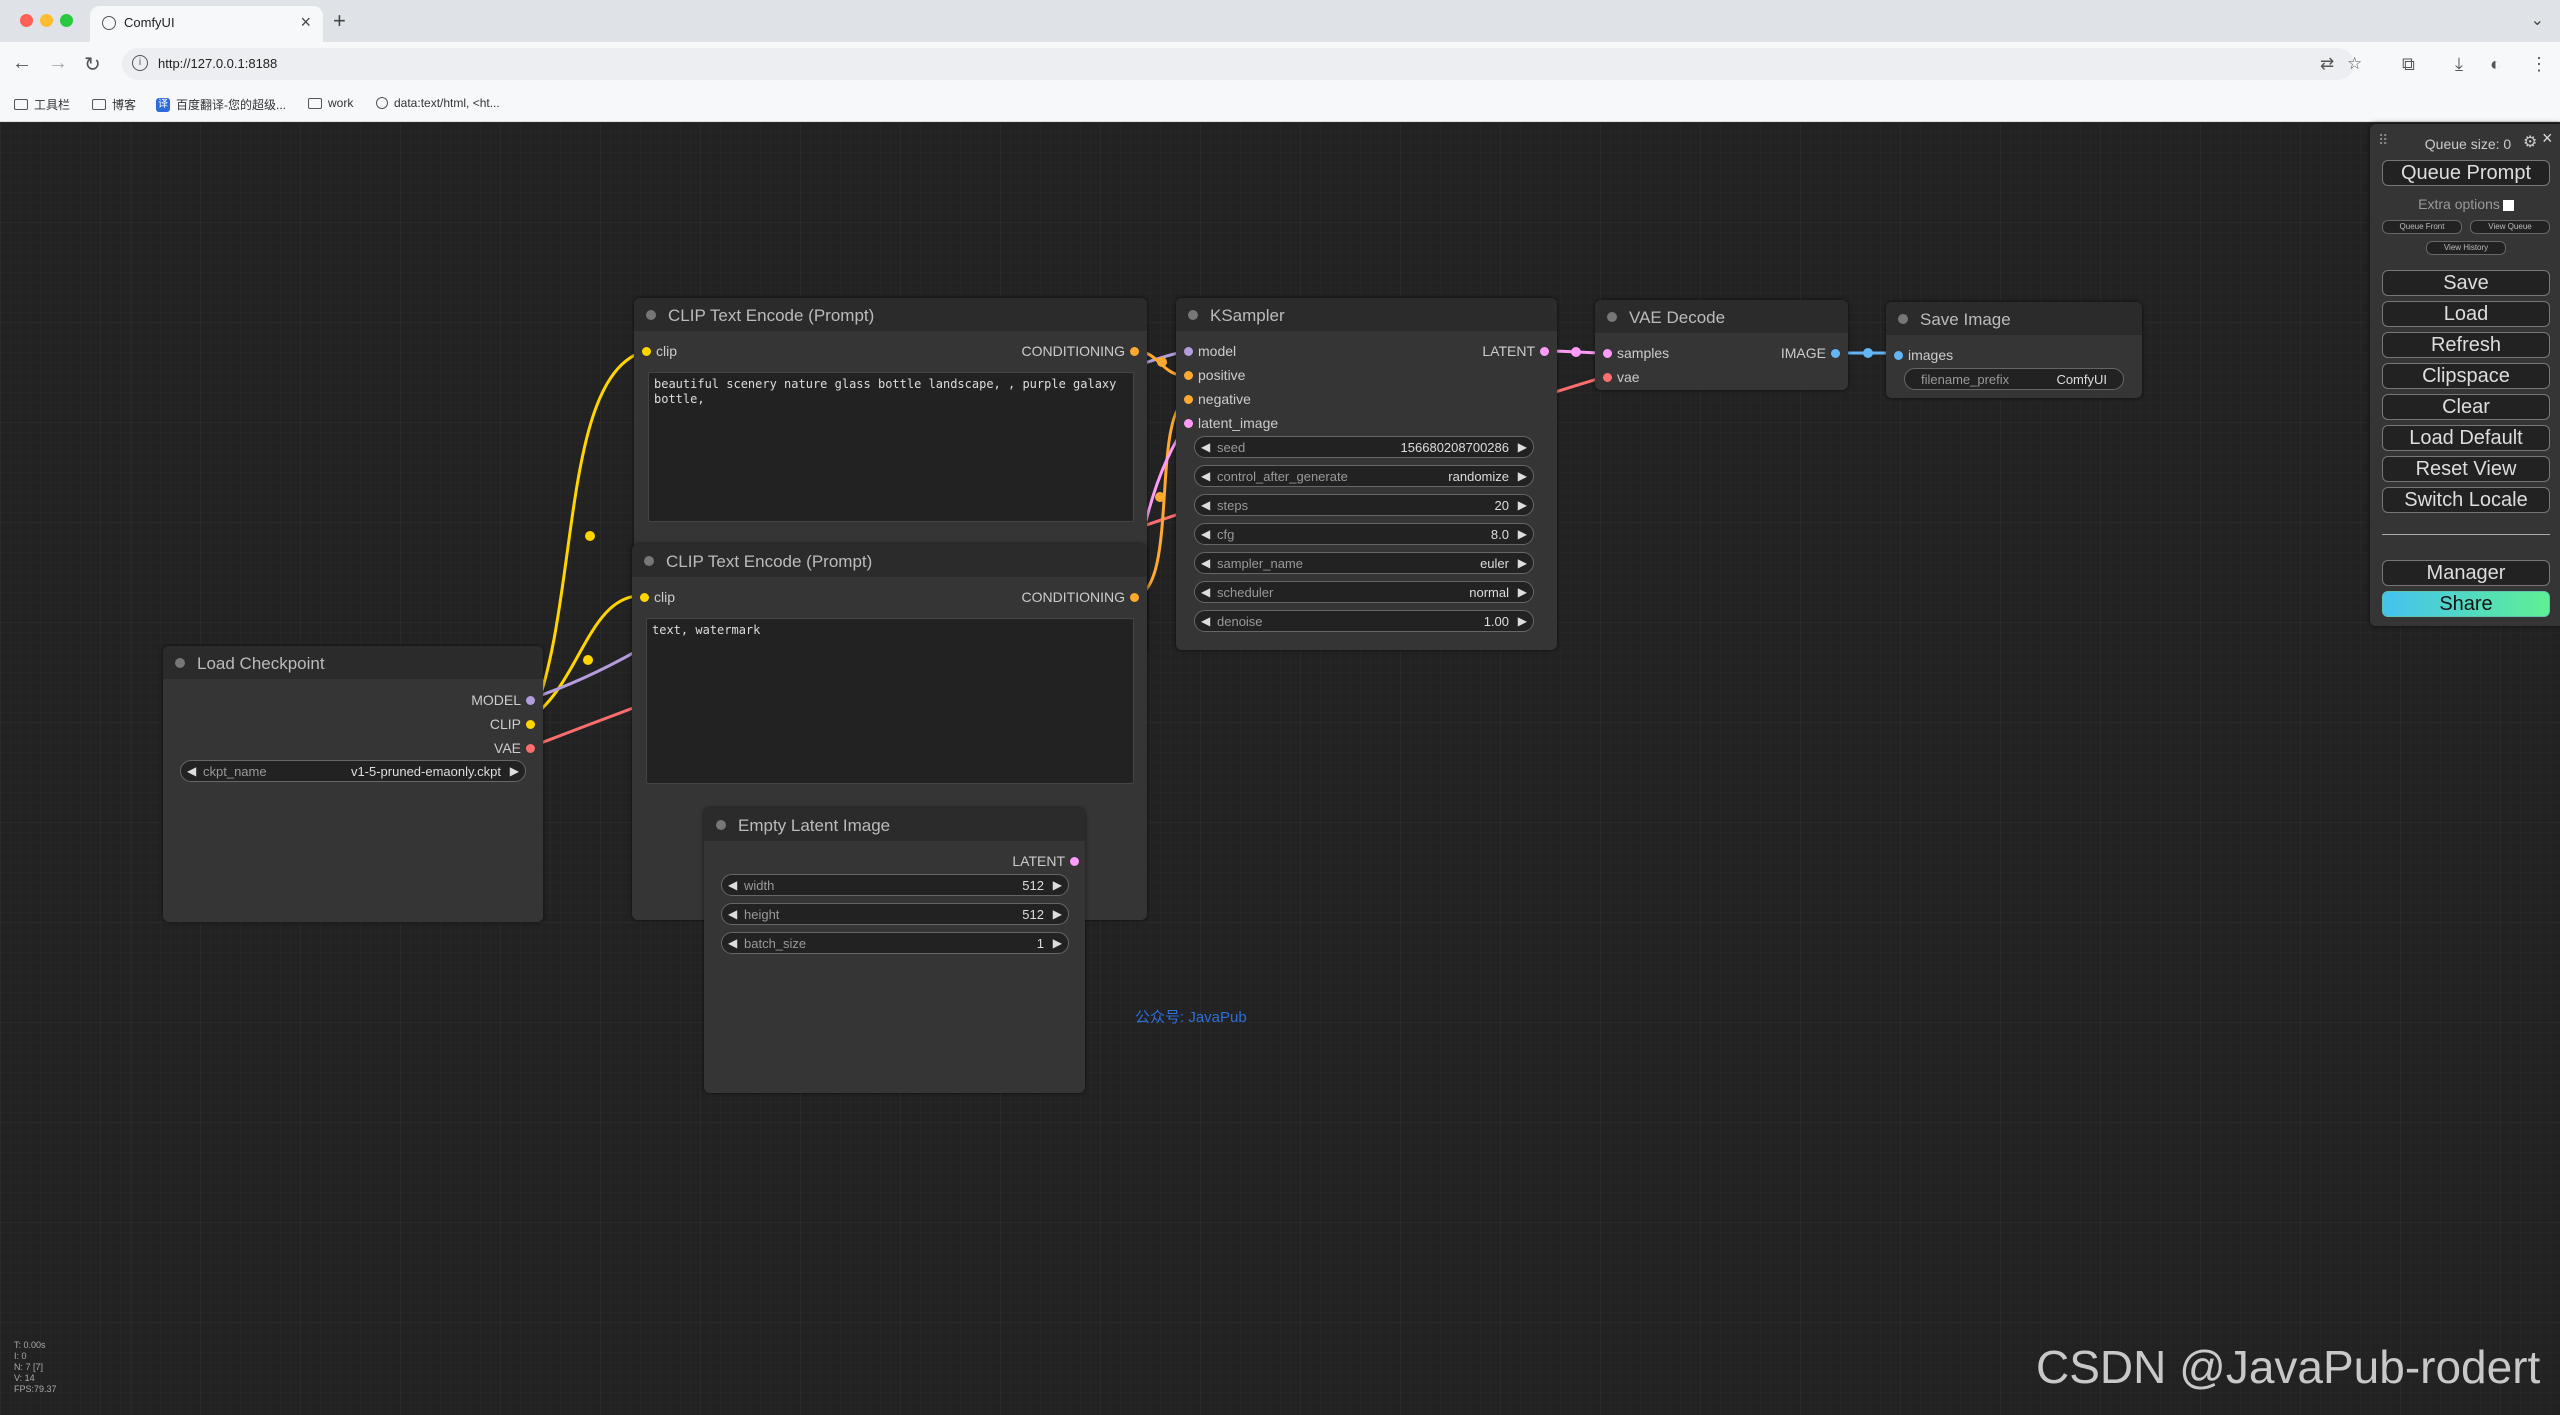 The width and height of the screenshot is (2560, 1415). What do you see at coordinates (2383, 140) in the screenshot?
I see `drag-handle-icon: ⠿` at bounding box center [2383, 140].